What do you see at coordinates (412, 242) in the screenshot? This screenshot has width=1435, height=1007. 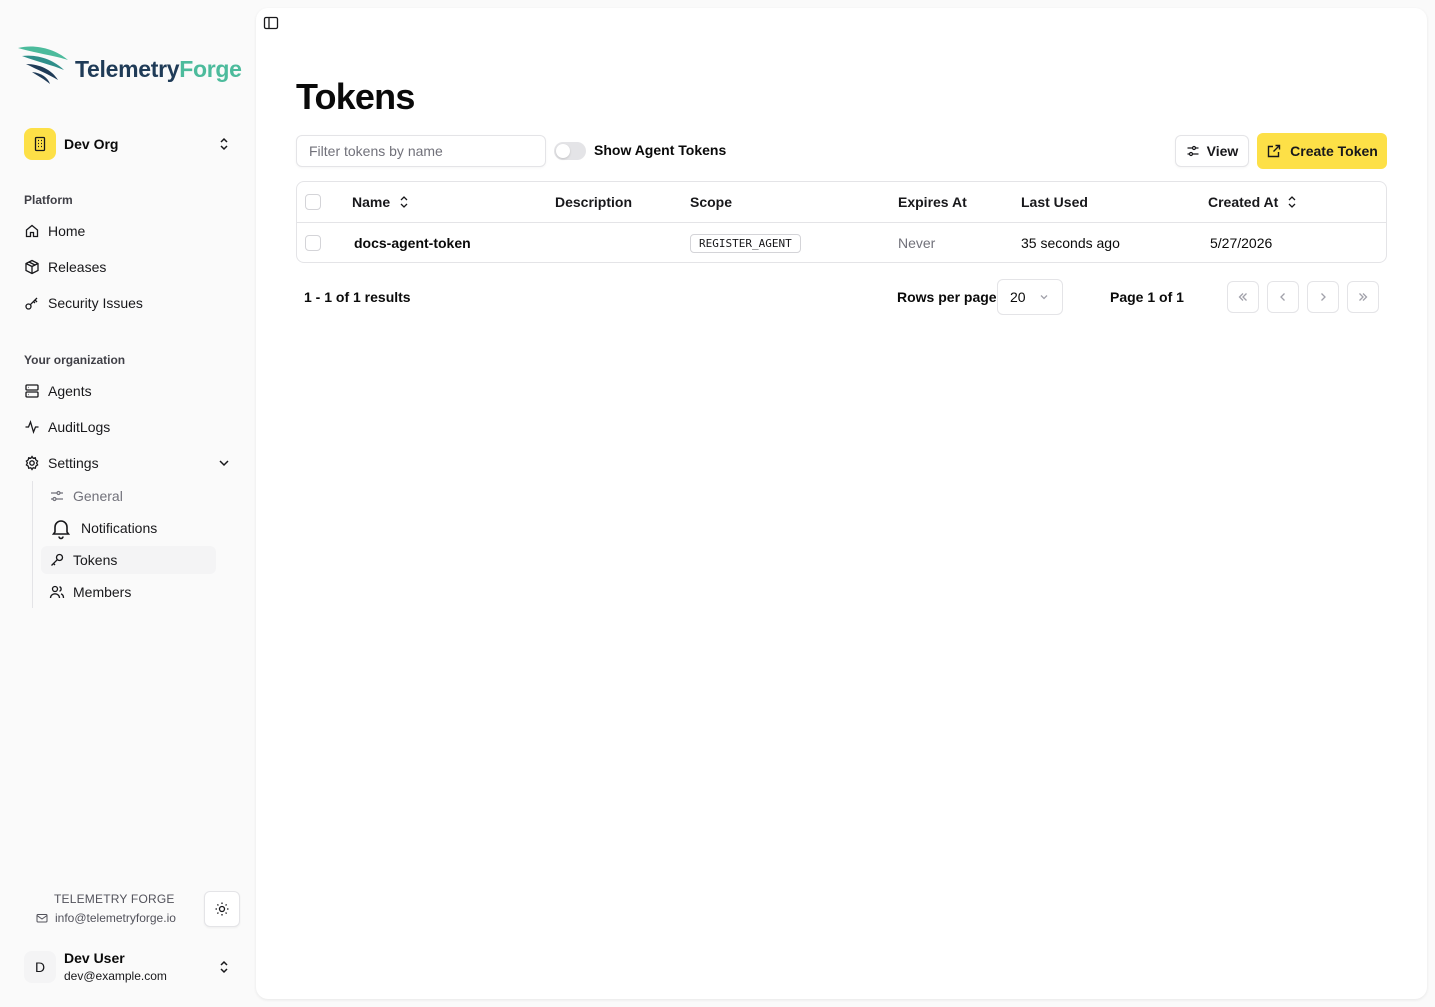 I see `token-name: docs-agent-token` at bounding box center [412, 242].